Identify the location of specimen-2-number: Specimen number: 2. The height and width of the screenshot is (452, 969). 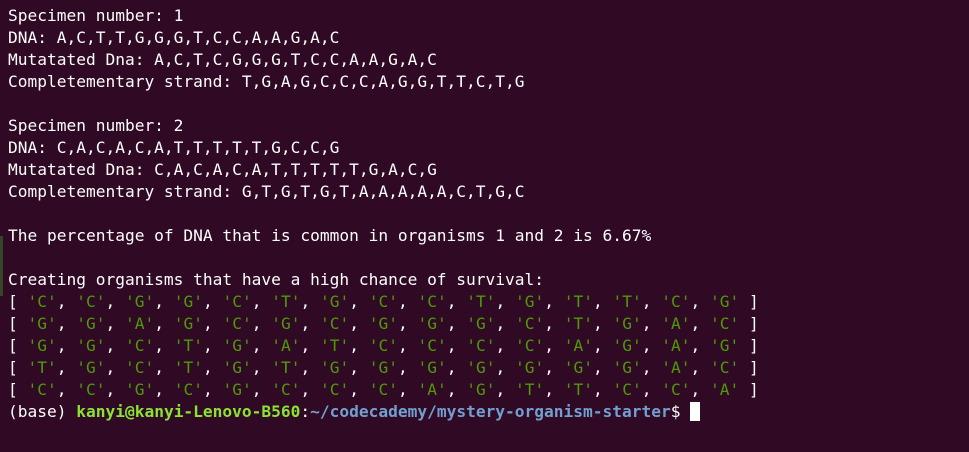
(96, 125).